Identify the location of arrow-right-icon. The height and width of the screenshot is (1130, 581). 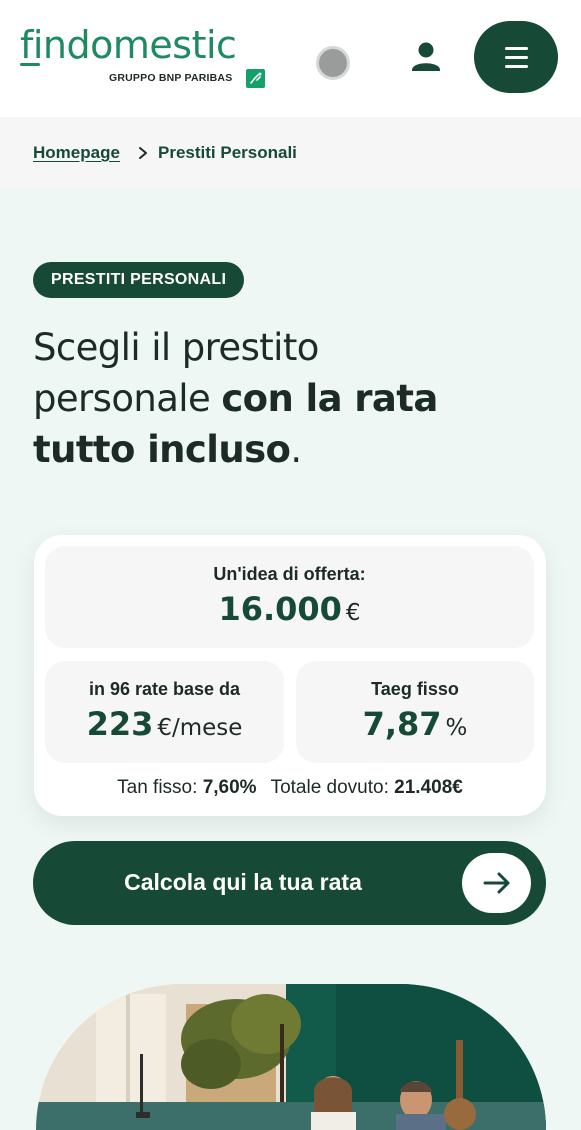
(496, 883).